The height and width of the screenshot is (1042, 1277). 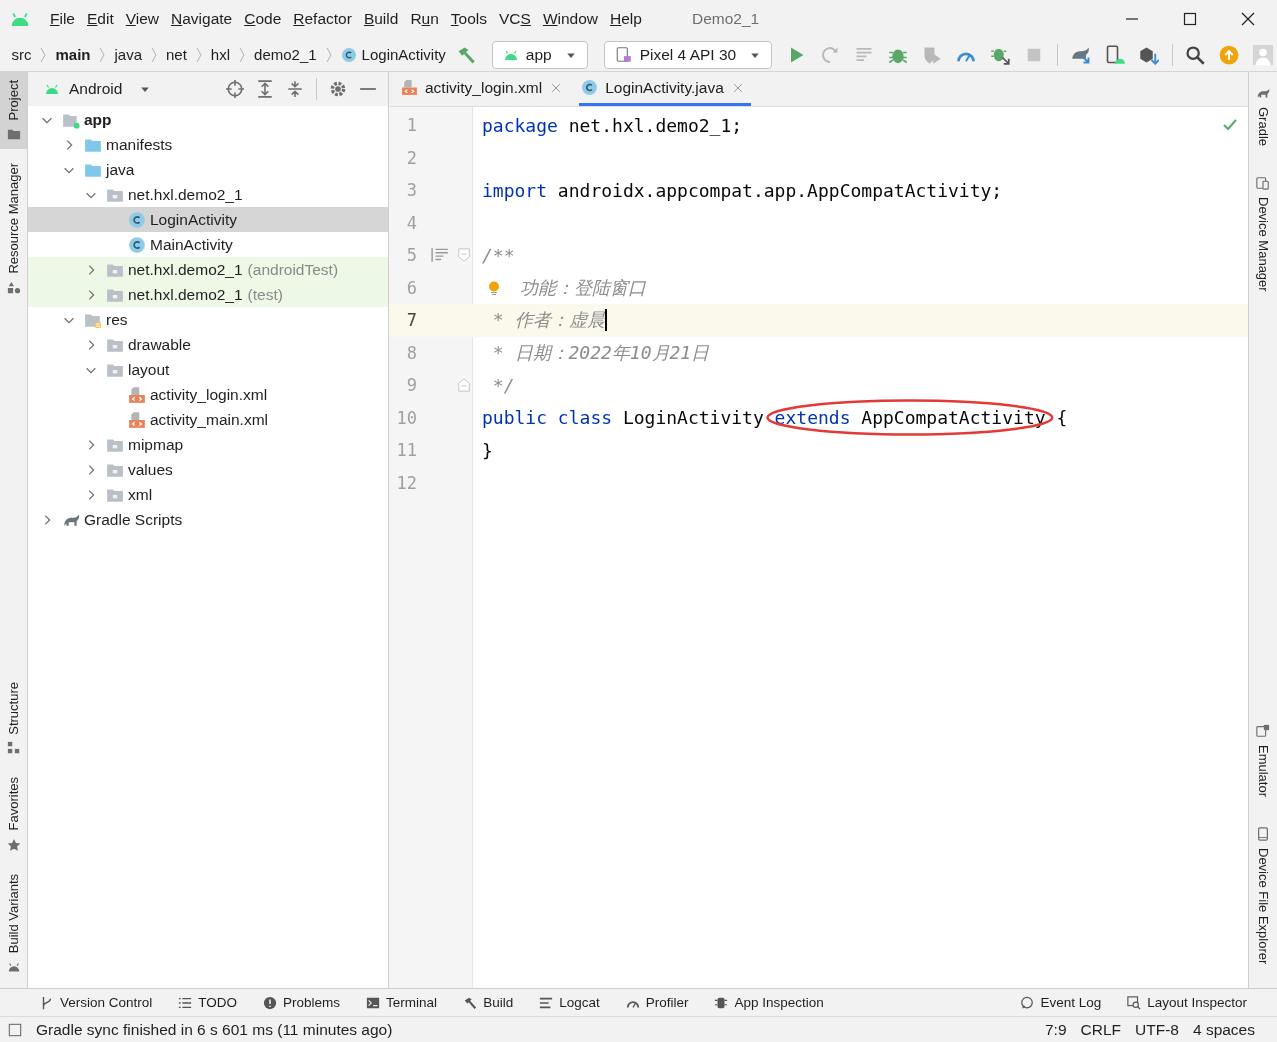 What do you see at coordinates (270, 1002) in the screenshot?
I see `warning-circle-icon` at bounding box center [270, 1002].